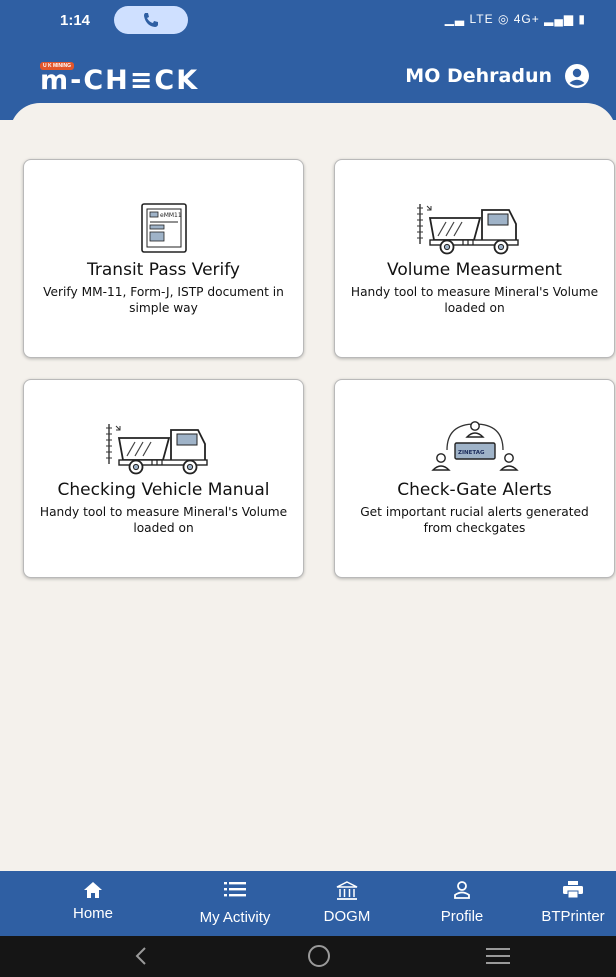 Image resolution: width=616 pixels, height=977 pixels. Describe the element at coordinates (120, 80) in the screenshot. I see `logo-text: m-CH≡CK` at that location.